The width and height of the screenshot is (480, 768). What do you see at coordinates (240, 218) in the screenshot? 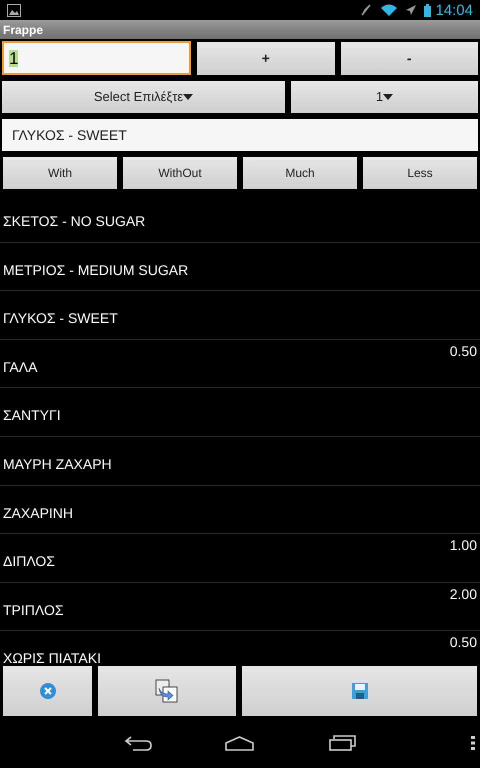
I see `list-item: ΣΚΕΤΟΣ - NO SUGAR` at bounding box center [240, 218].